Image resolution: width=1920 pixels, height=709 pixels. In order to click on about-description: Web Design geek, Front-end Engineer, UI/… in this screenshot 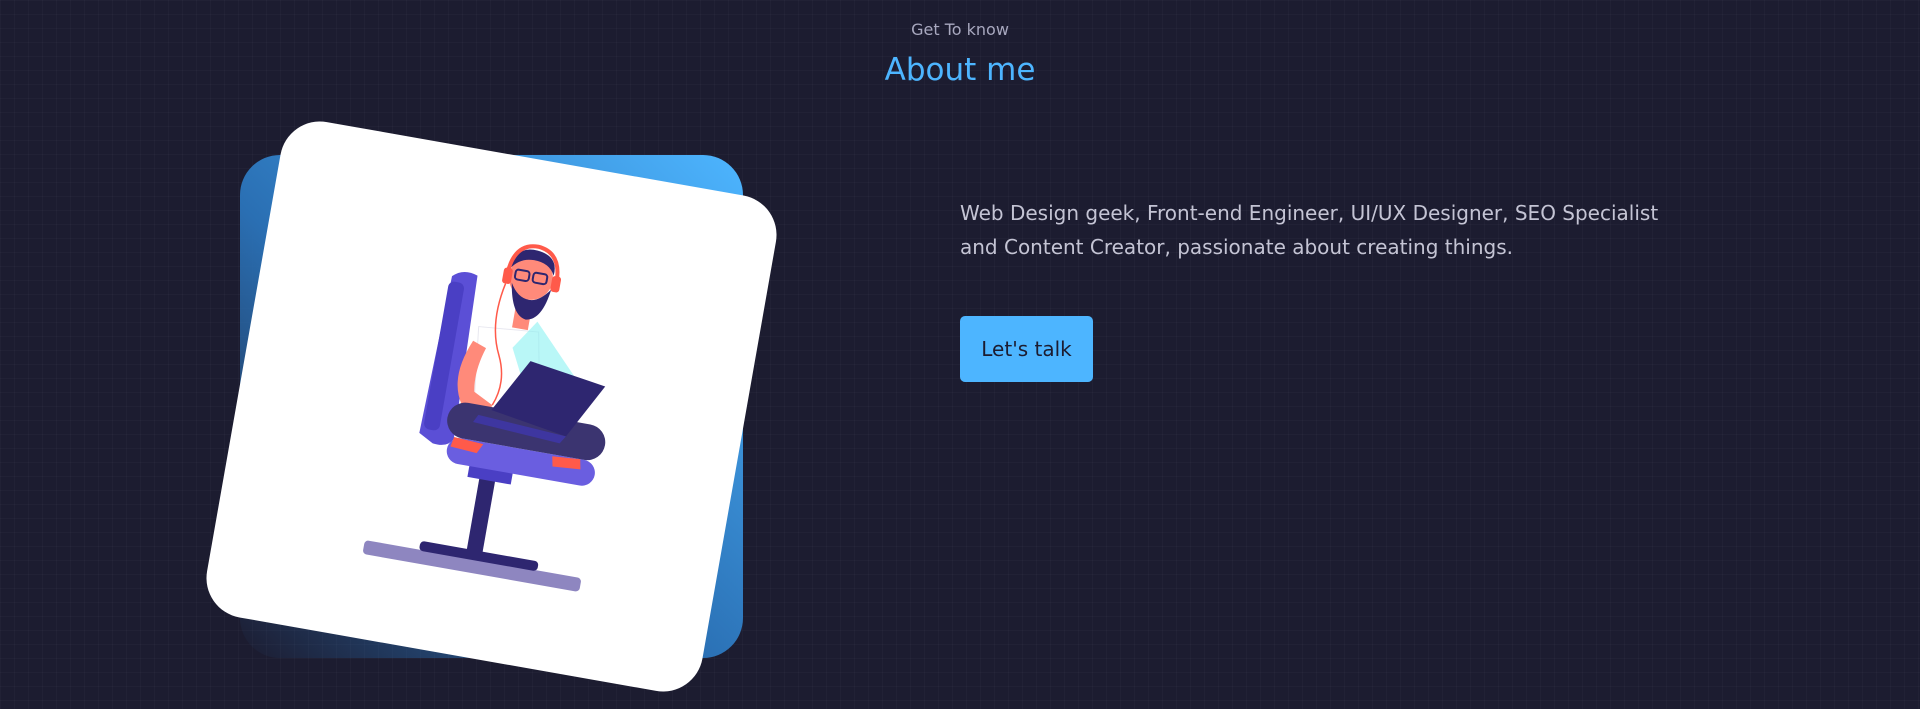, I will do `click(1309, 230)`.